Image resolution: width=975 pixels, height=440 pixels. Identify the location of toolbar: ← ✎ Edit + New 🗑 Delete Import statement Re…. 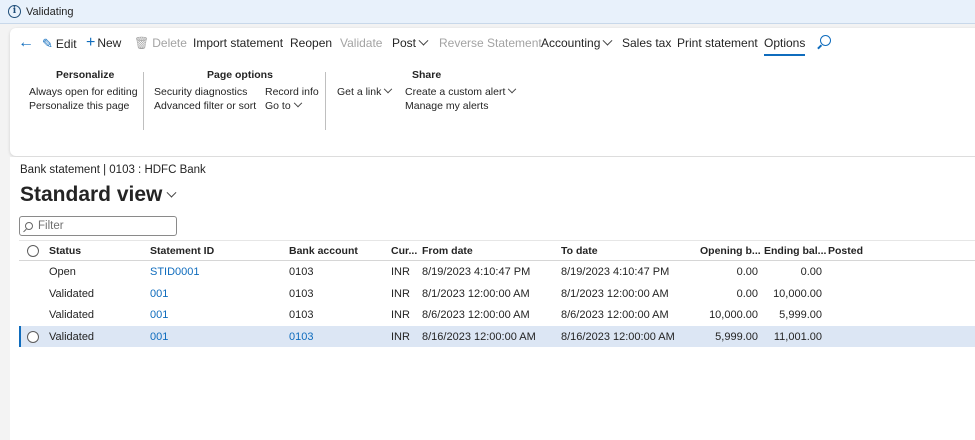
(492, 43).